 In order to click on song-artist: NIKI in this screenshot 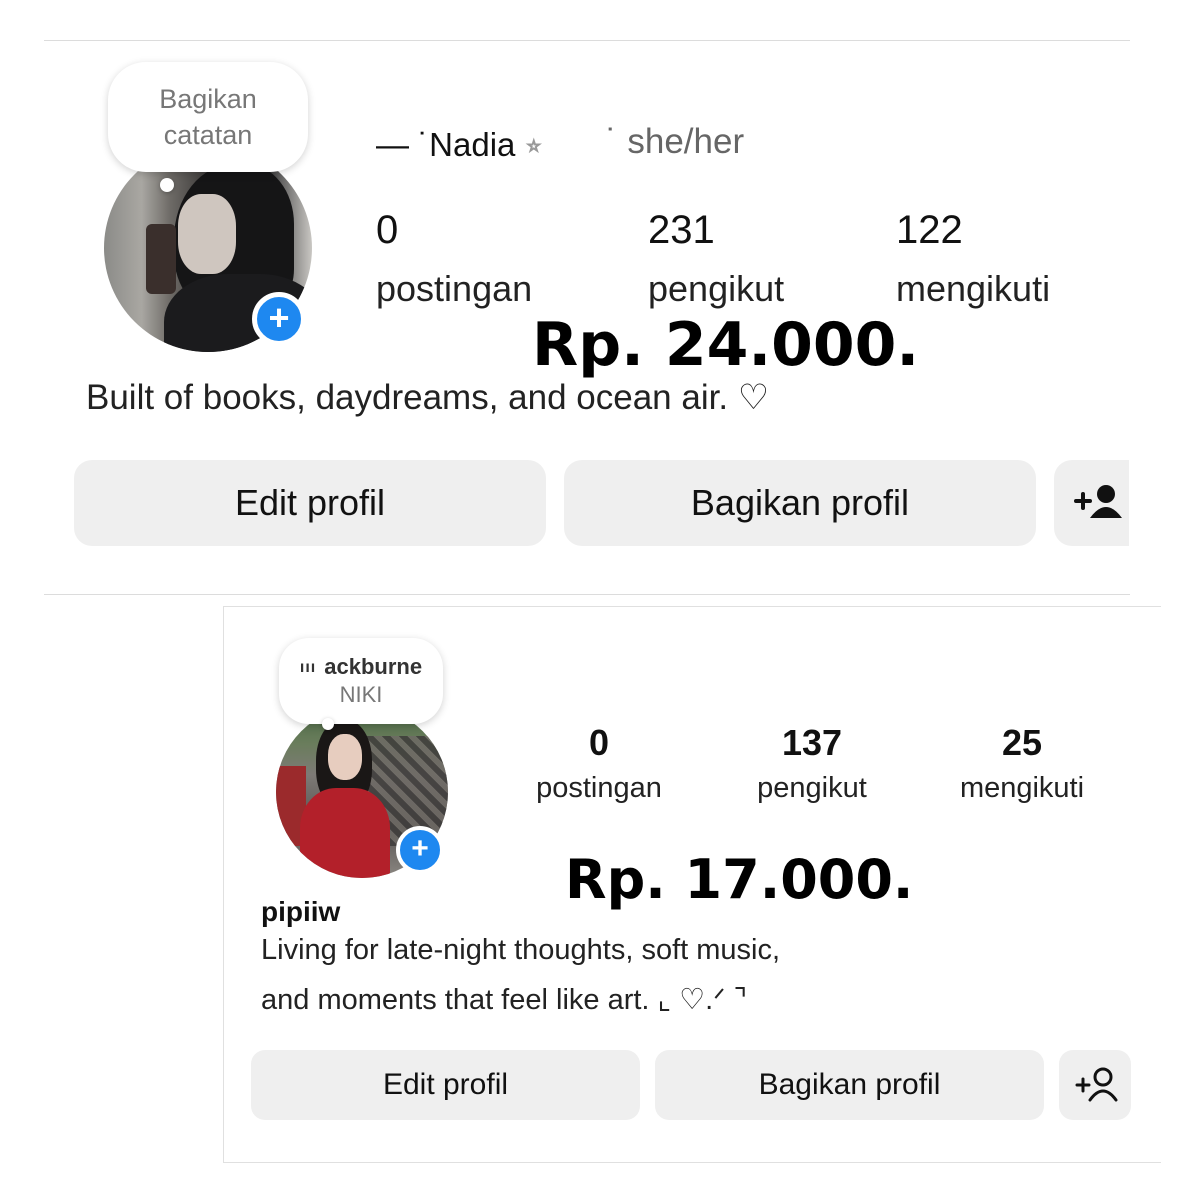, I will do `click(361, 694)`.